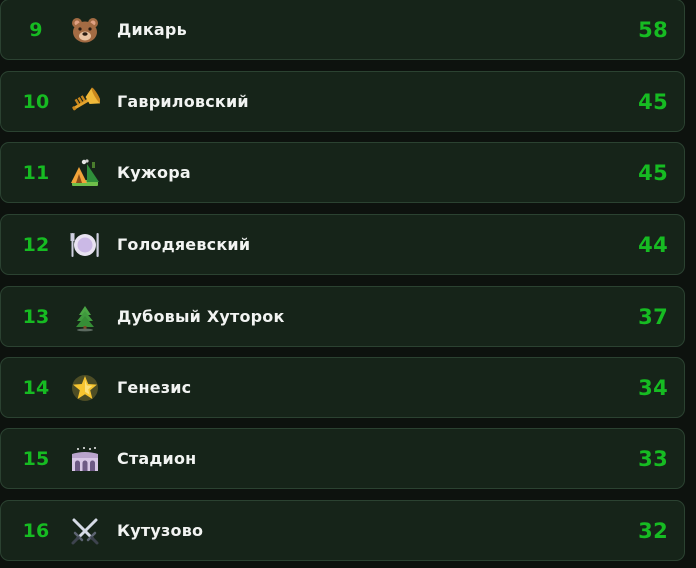 The width and height of the screenshot is (696, 568). Describe the element at coordinates (653, 244) in the screenshot. I see `points-value: 44` at that location.